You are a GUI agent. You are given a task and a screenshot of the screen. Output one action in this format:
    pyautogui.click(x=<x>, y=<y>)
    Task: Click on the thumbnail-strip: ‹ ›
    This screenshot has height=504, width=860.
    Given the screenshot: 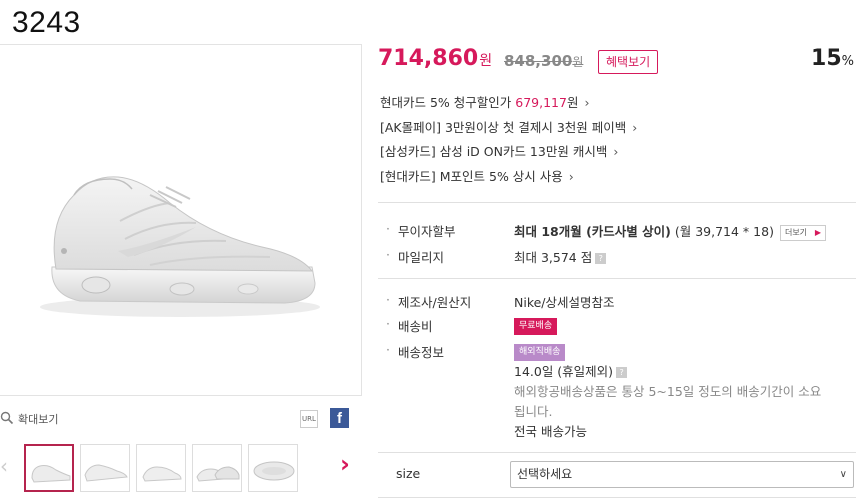 What is the action you would take?
    pyautogui.click(x=181, y=468)
    